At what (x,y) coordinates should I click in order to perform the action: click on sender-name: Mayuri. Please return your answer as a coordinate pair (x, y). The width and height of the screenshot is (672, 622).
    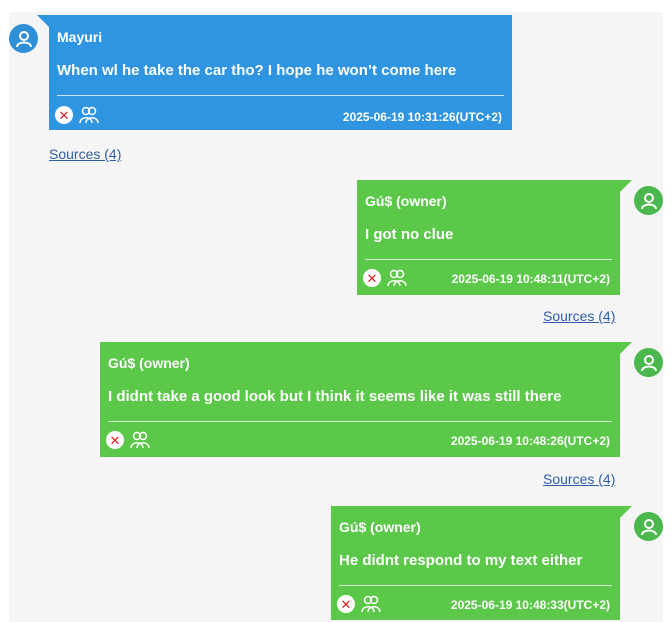
    Looking at the image, I should click on (80, 37).